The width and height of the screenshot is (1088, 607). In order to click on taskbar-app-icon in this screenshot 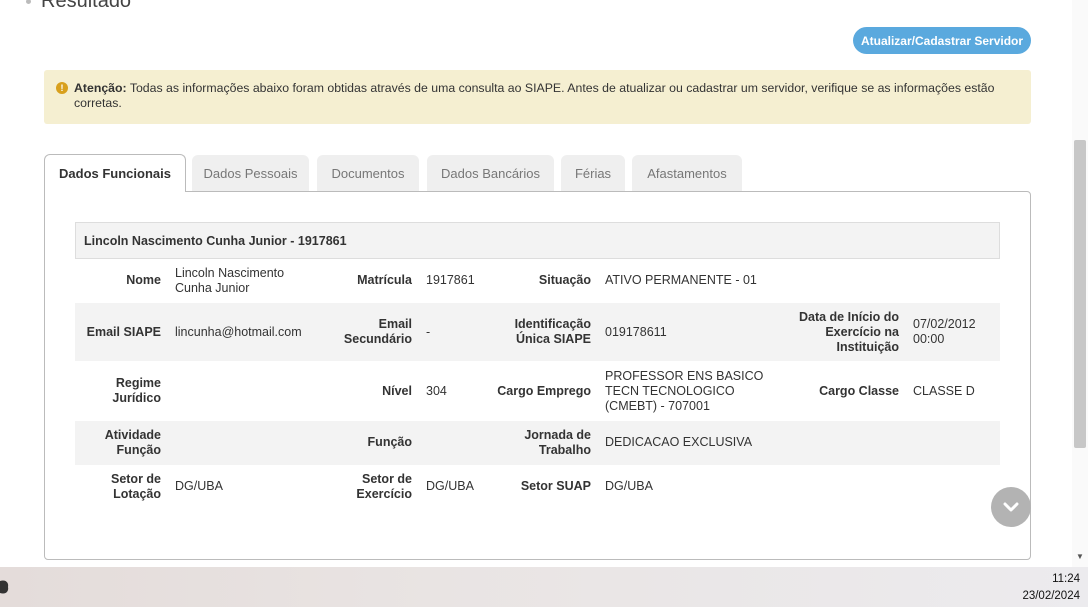, I will do `click(6, 587)`.